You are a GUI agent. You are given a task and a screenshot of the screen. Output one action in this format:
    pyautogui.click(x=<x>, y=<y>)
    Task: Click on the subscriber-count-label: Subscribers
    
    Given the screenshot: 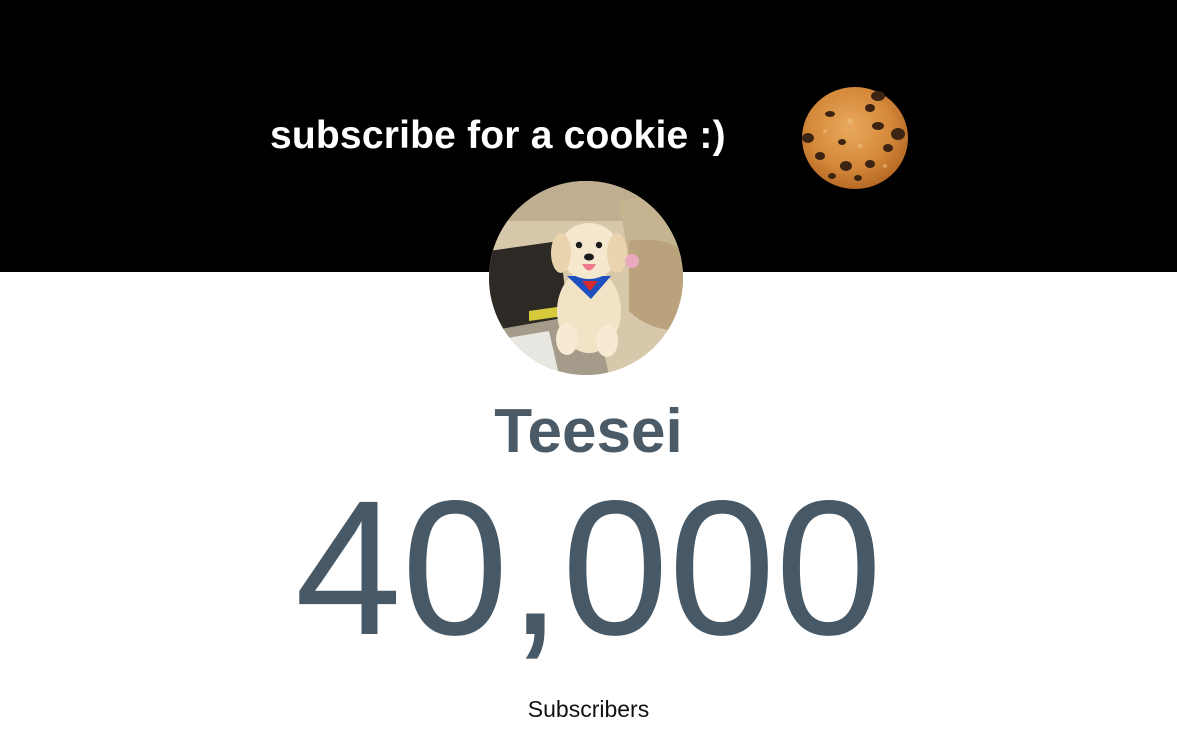 What is the action you would take?
    pyautogui.click(x=588, y=709)
    